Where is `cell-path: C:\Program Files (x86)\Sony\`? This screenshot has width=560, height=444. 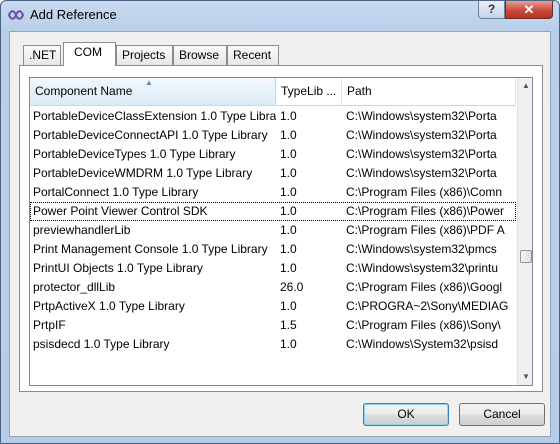 cell-path: C:\Program Files (x86)\Sony\ is located at coordinates (423, 325).